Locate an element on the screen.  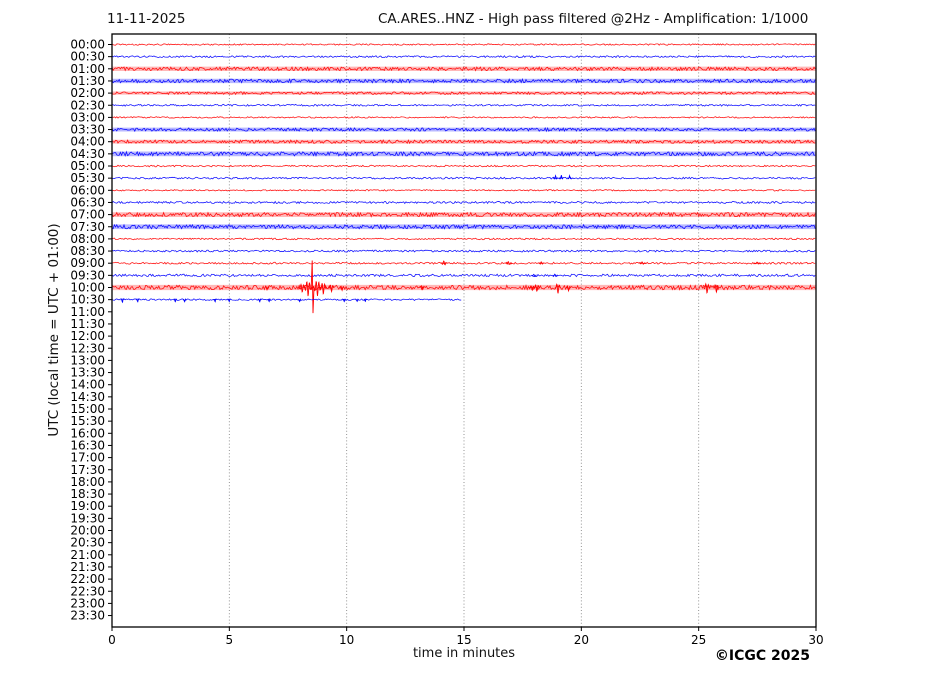
copyright-text: ©ICGC 2025 is located at coordinates (762, 656).